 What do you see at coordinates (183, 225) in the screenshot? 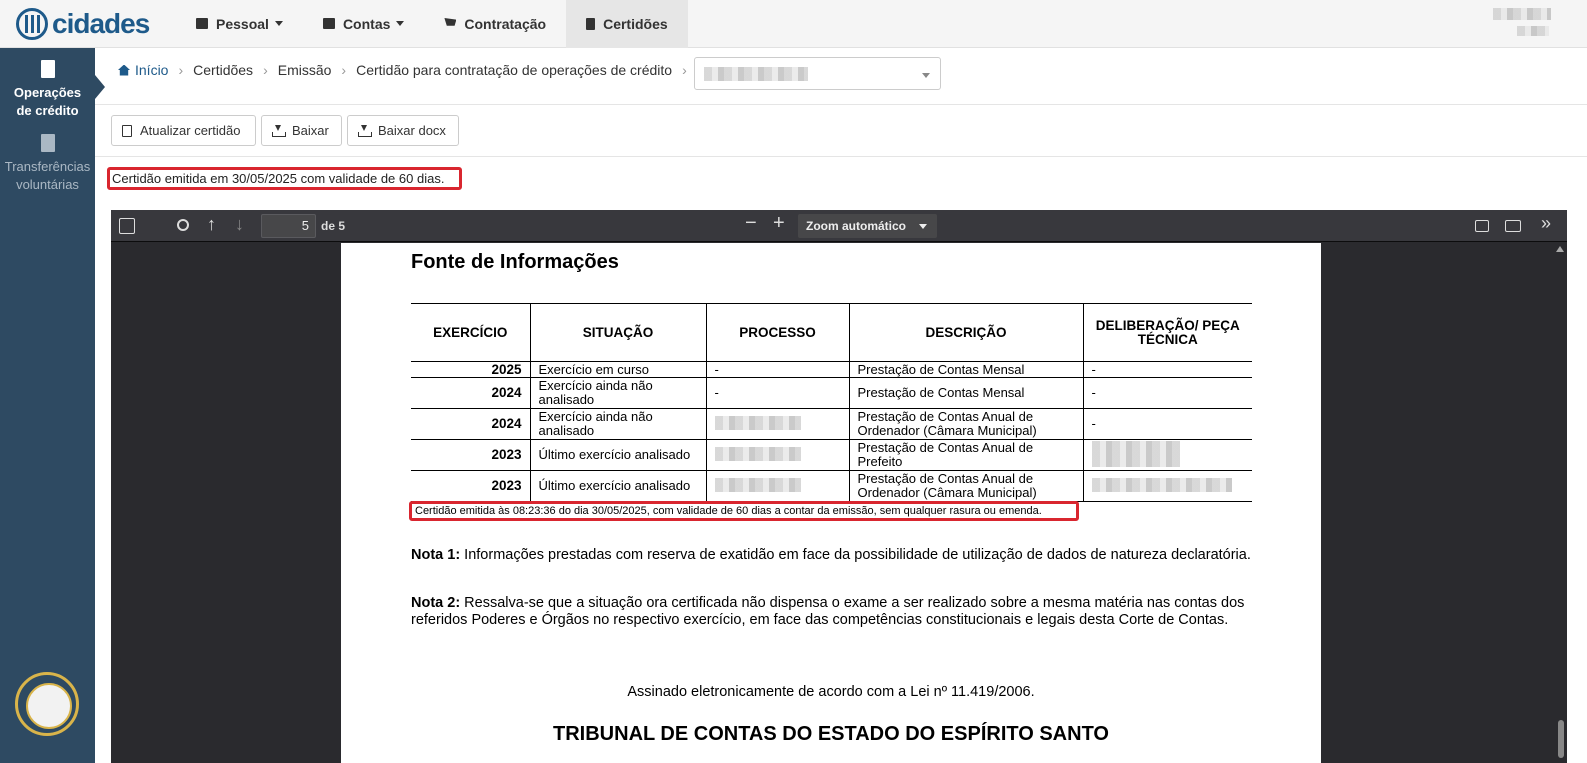
I see `search-icon` at bounding box center [183, 225].